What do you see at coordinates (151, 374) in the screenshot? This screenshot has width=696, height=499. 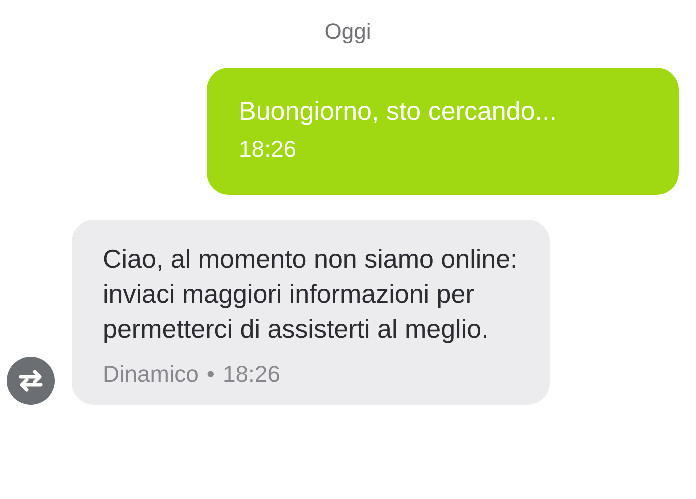 I see `sender-name: Dinamico` at bounding box center [151, 374].